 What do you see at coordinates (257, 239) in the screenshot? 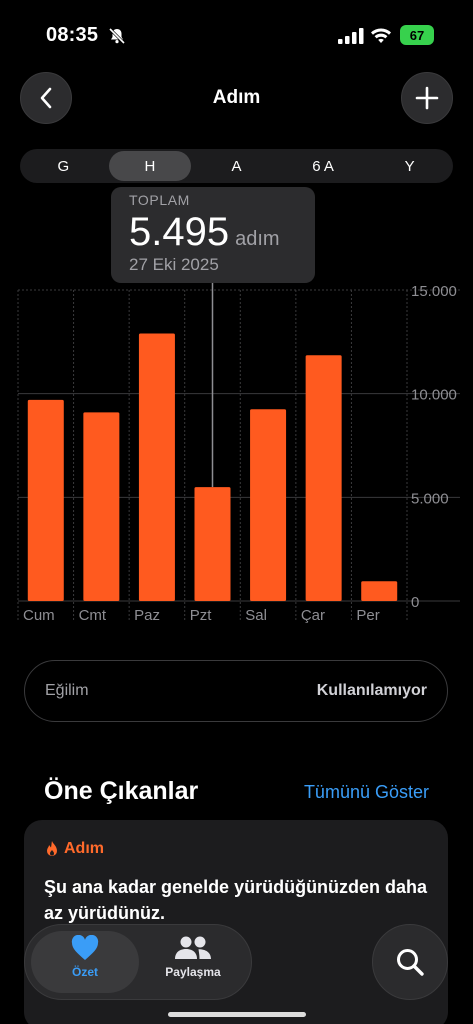
I see `tooltip-unit: adım` at bounding box center [257, 239].